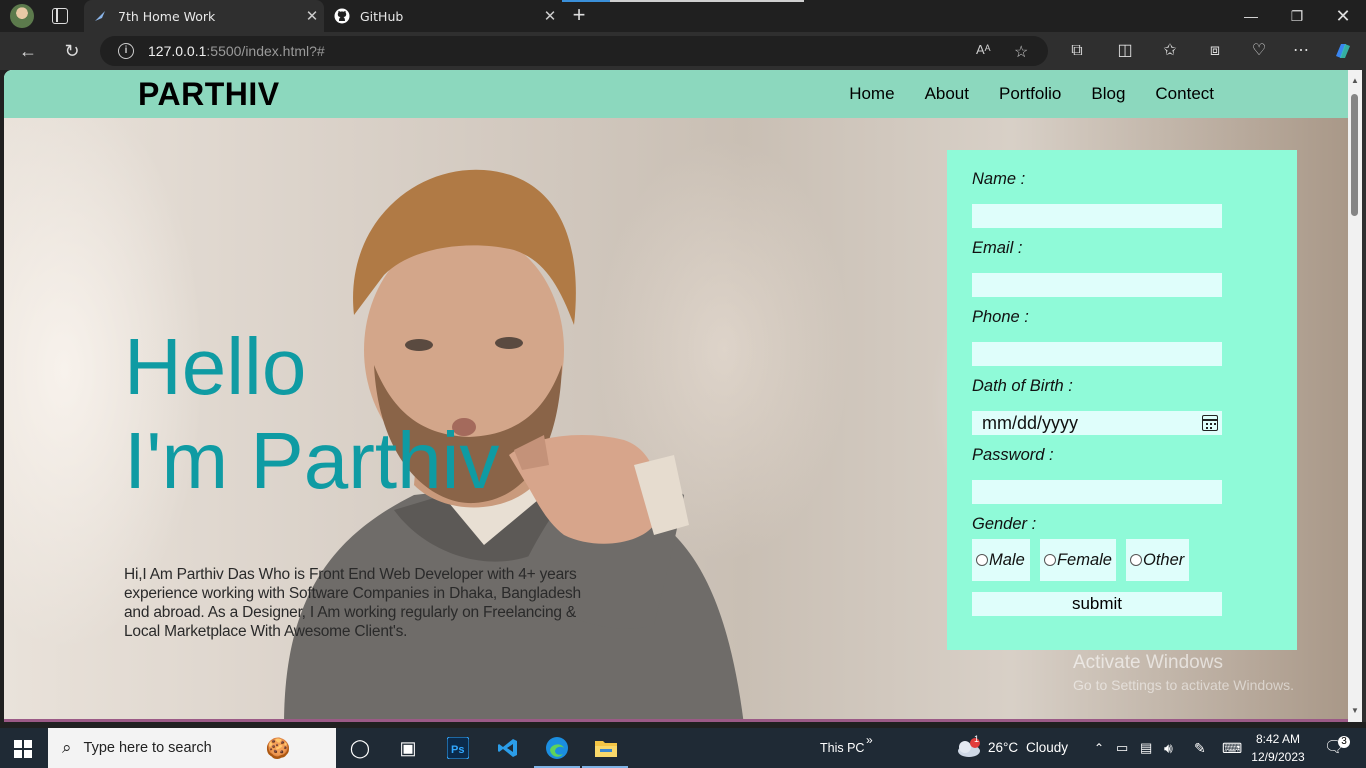 Image resolution: width=1366 pixels, height=768 pixels. I want to click on weather-condition: Cloudy, so click(1047, 748).